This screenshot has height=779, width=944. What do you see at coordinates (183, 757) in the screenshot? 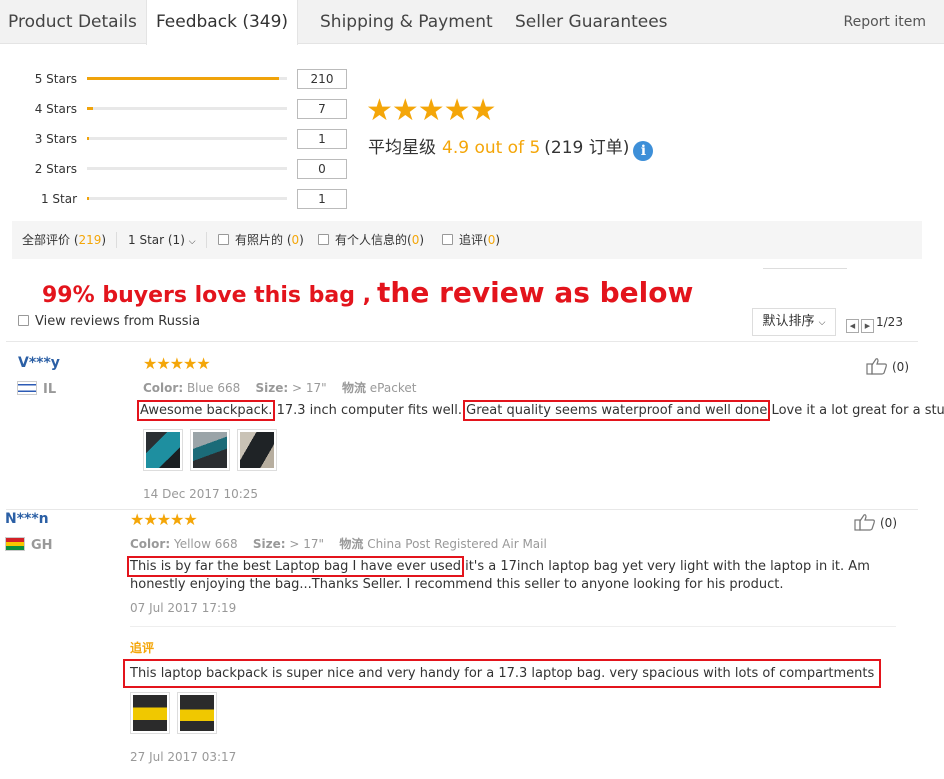
I see `additional-review-date: 27 Jul 2017 03:17` at bounding box center [183, 757].